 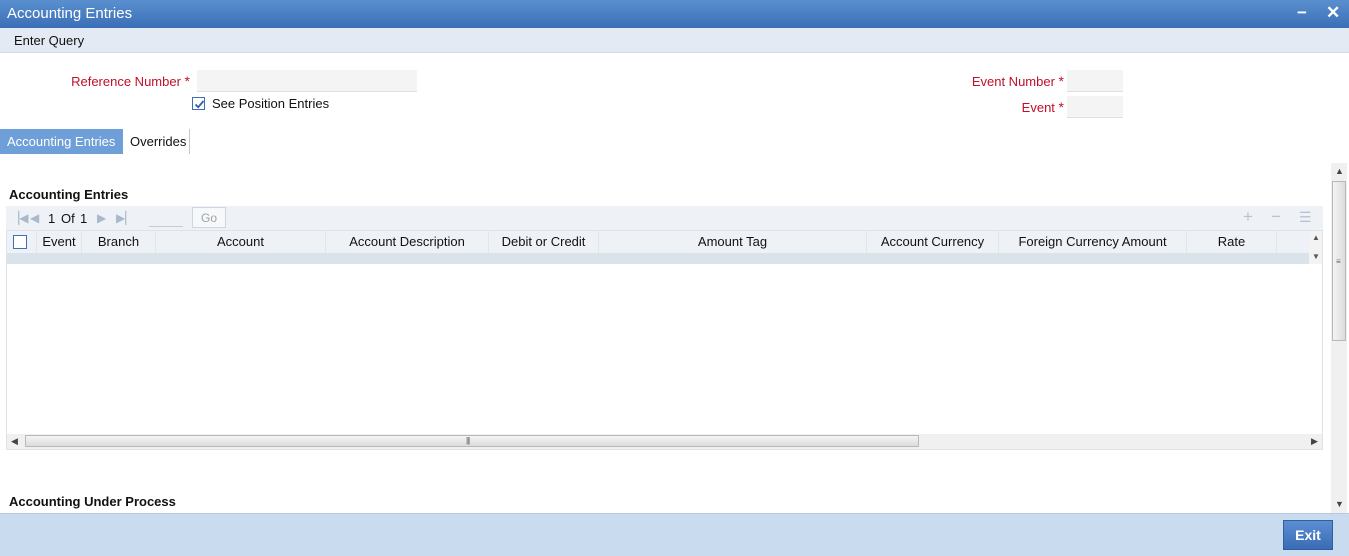 I want to click on checkmark-icon, so click(x=199, y=104).